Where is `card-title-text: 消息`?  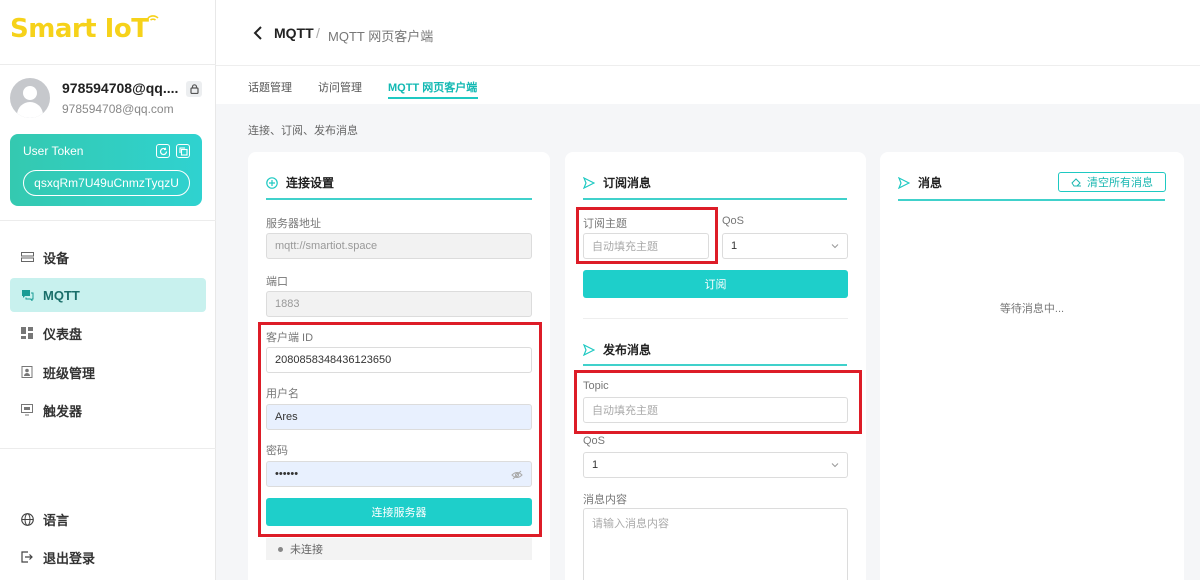 card-title-text: 消息 is located at coordinates (930, 183).